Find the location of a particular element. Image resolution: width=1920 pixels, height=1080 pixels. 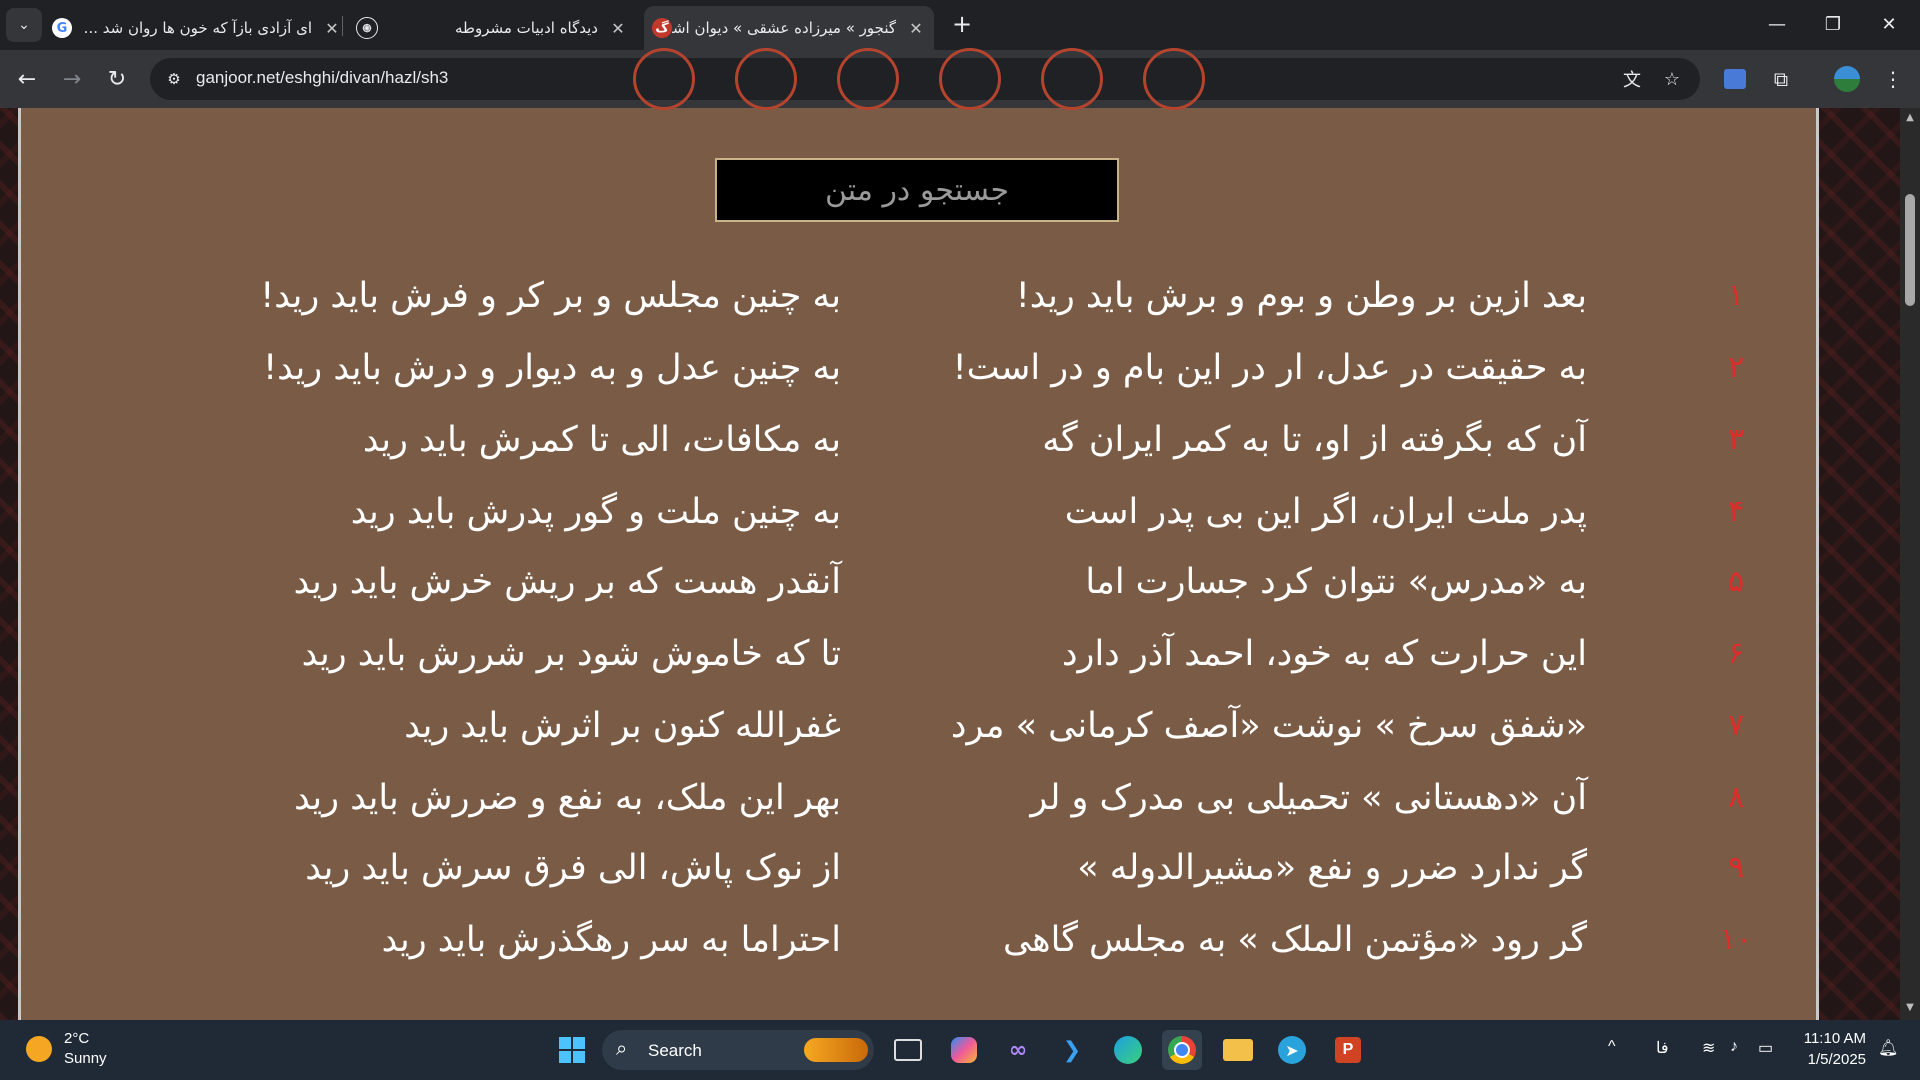

verse-first-hemistich: پدر ملت ایران، اگر این بی پدر است is located at coordinates (1325, 512).